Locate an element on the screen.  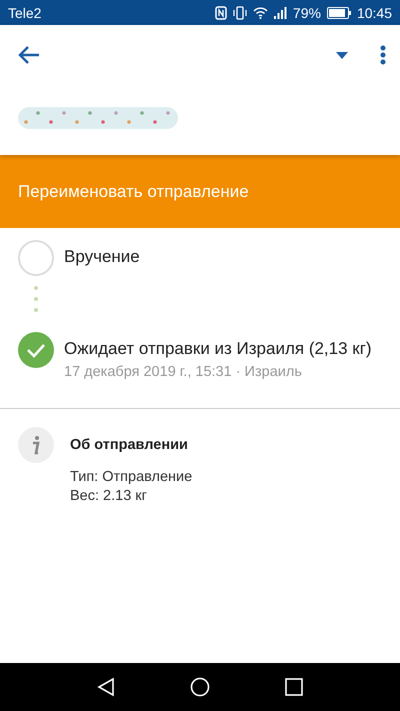
signal-icon is located at coordinates (280, 12).